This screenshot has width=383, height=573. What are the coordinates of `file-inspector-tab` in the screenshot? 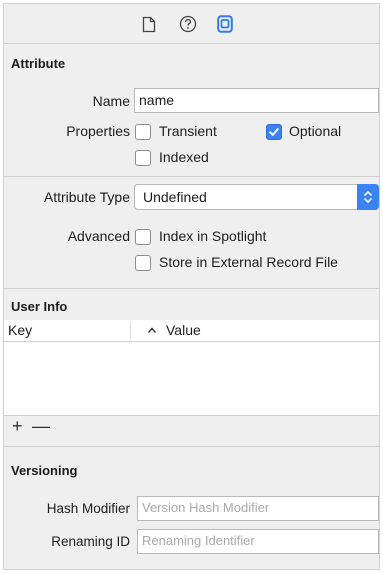 It's located at (149, 24).